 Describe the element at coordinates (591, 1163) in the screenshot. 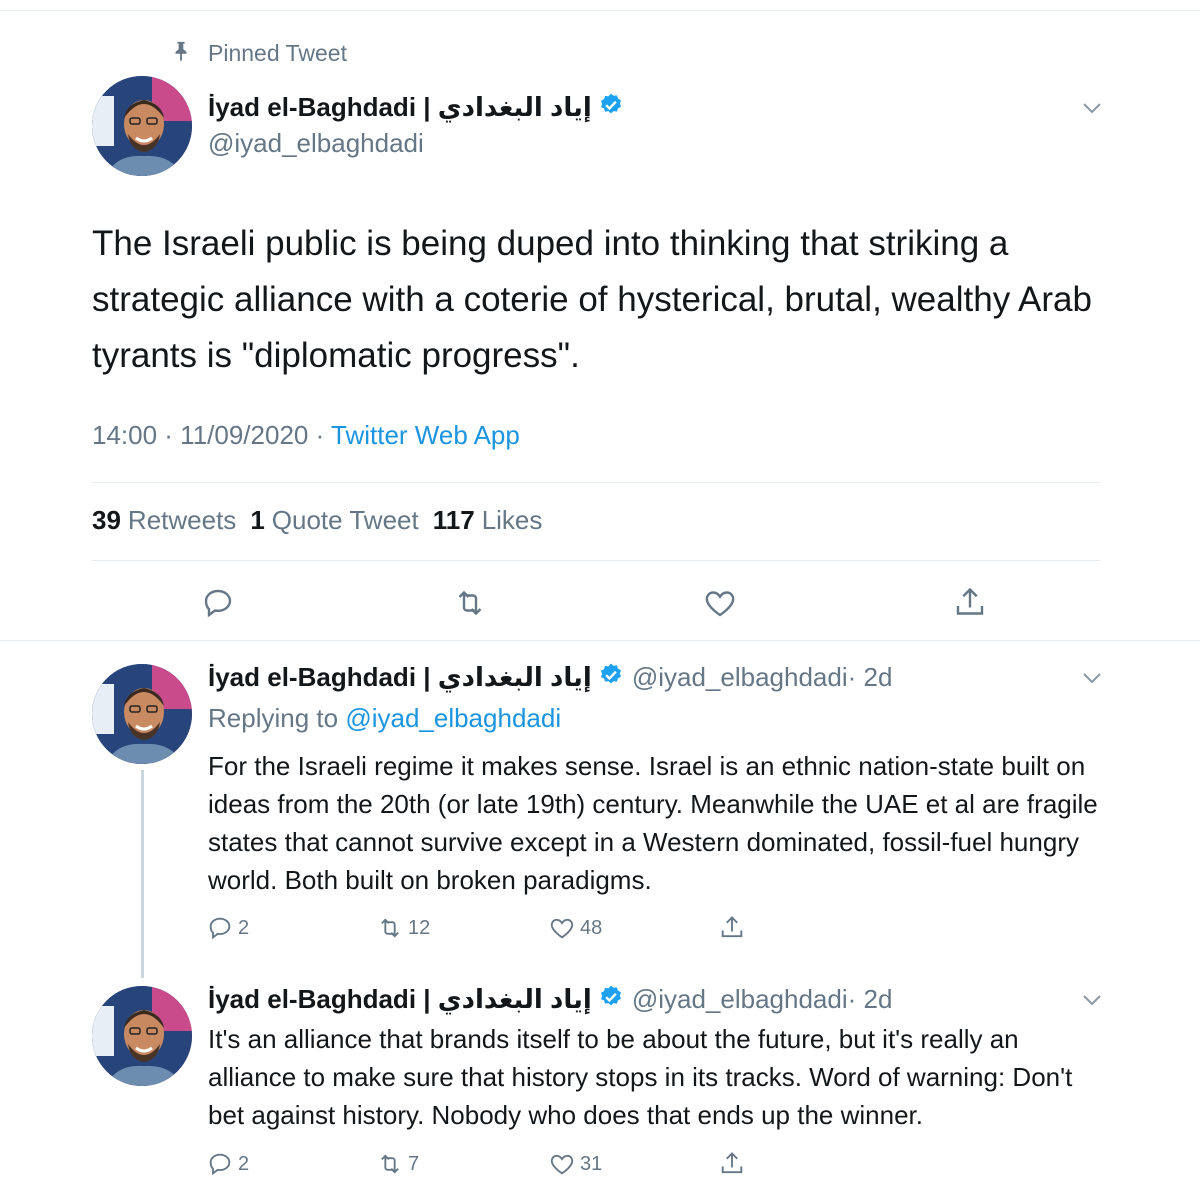

I see `like-count: 31` at that location.